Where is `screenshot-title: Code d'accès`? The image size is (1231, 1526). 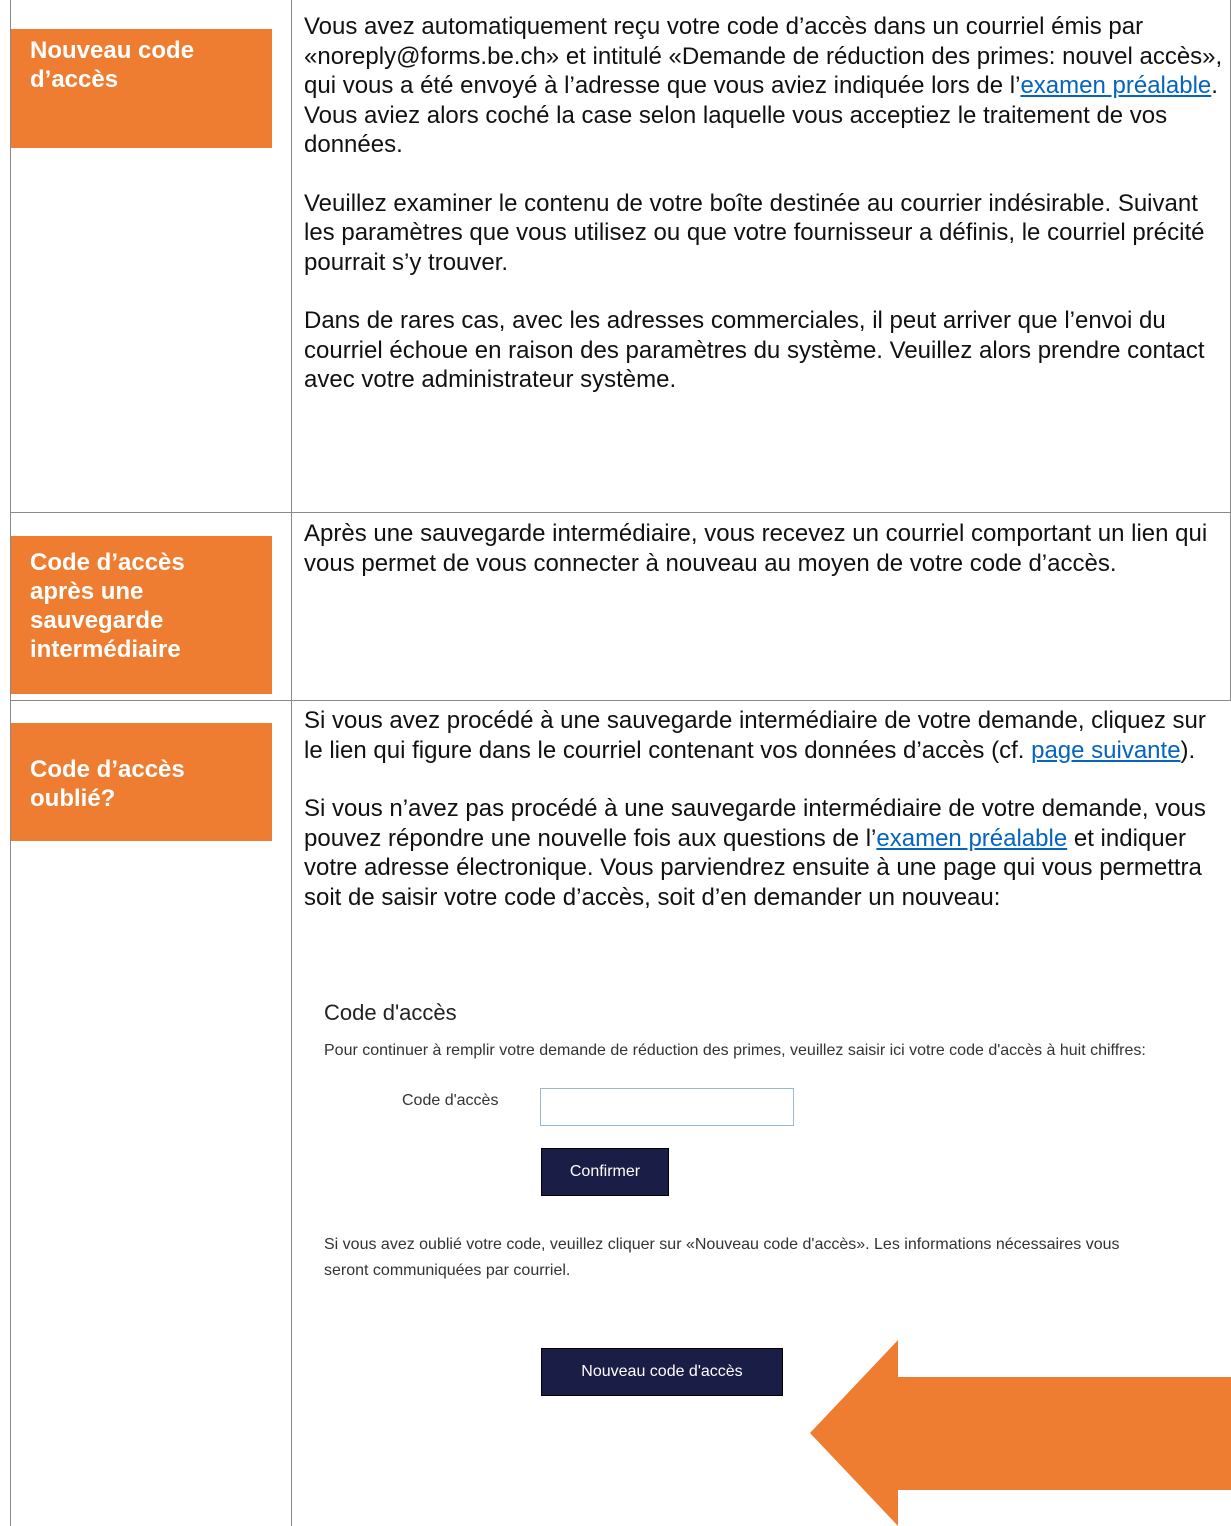 screenshot-title: Code d'accès is located at coordinates (390, 1012).